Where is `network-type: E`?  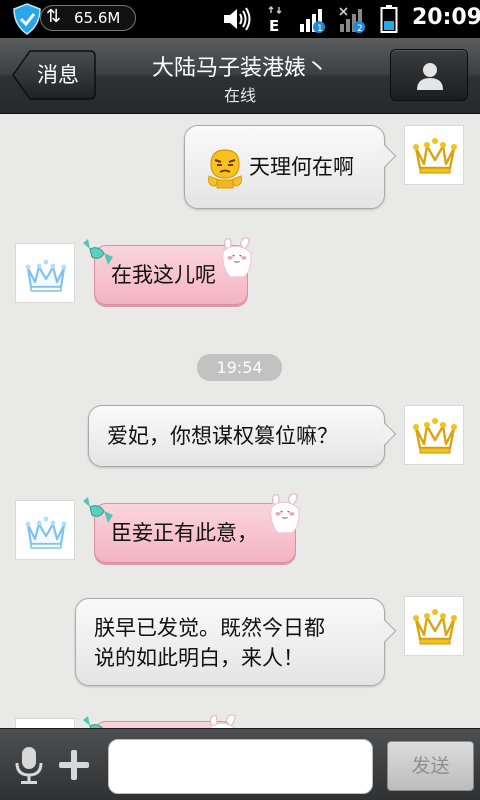 network-type: E is located at coordinates (274, 25).